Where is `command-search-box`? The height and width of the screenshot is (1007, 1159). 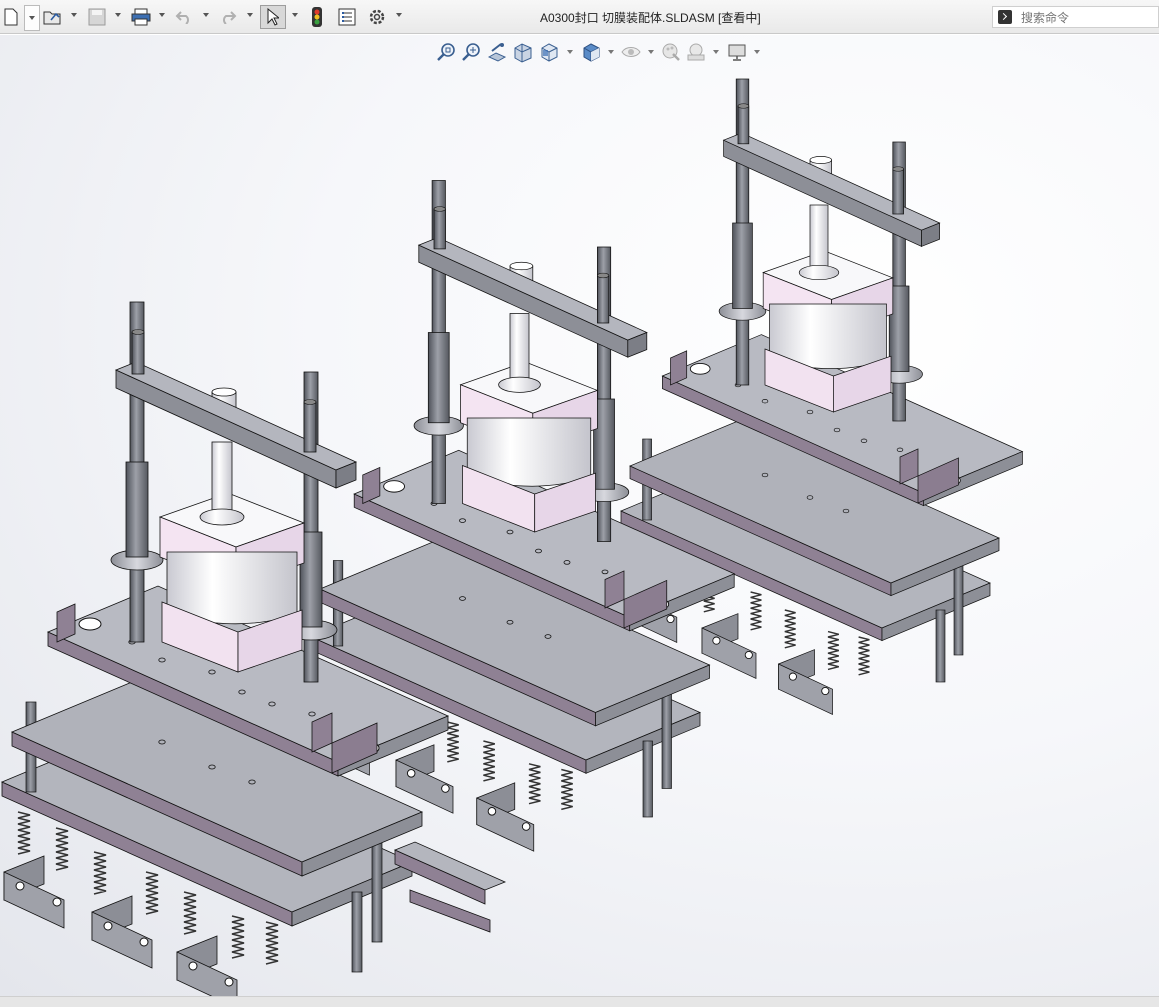 command-search-box is located at coordinates (1075, 17).